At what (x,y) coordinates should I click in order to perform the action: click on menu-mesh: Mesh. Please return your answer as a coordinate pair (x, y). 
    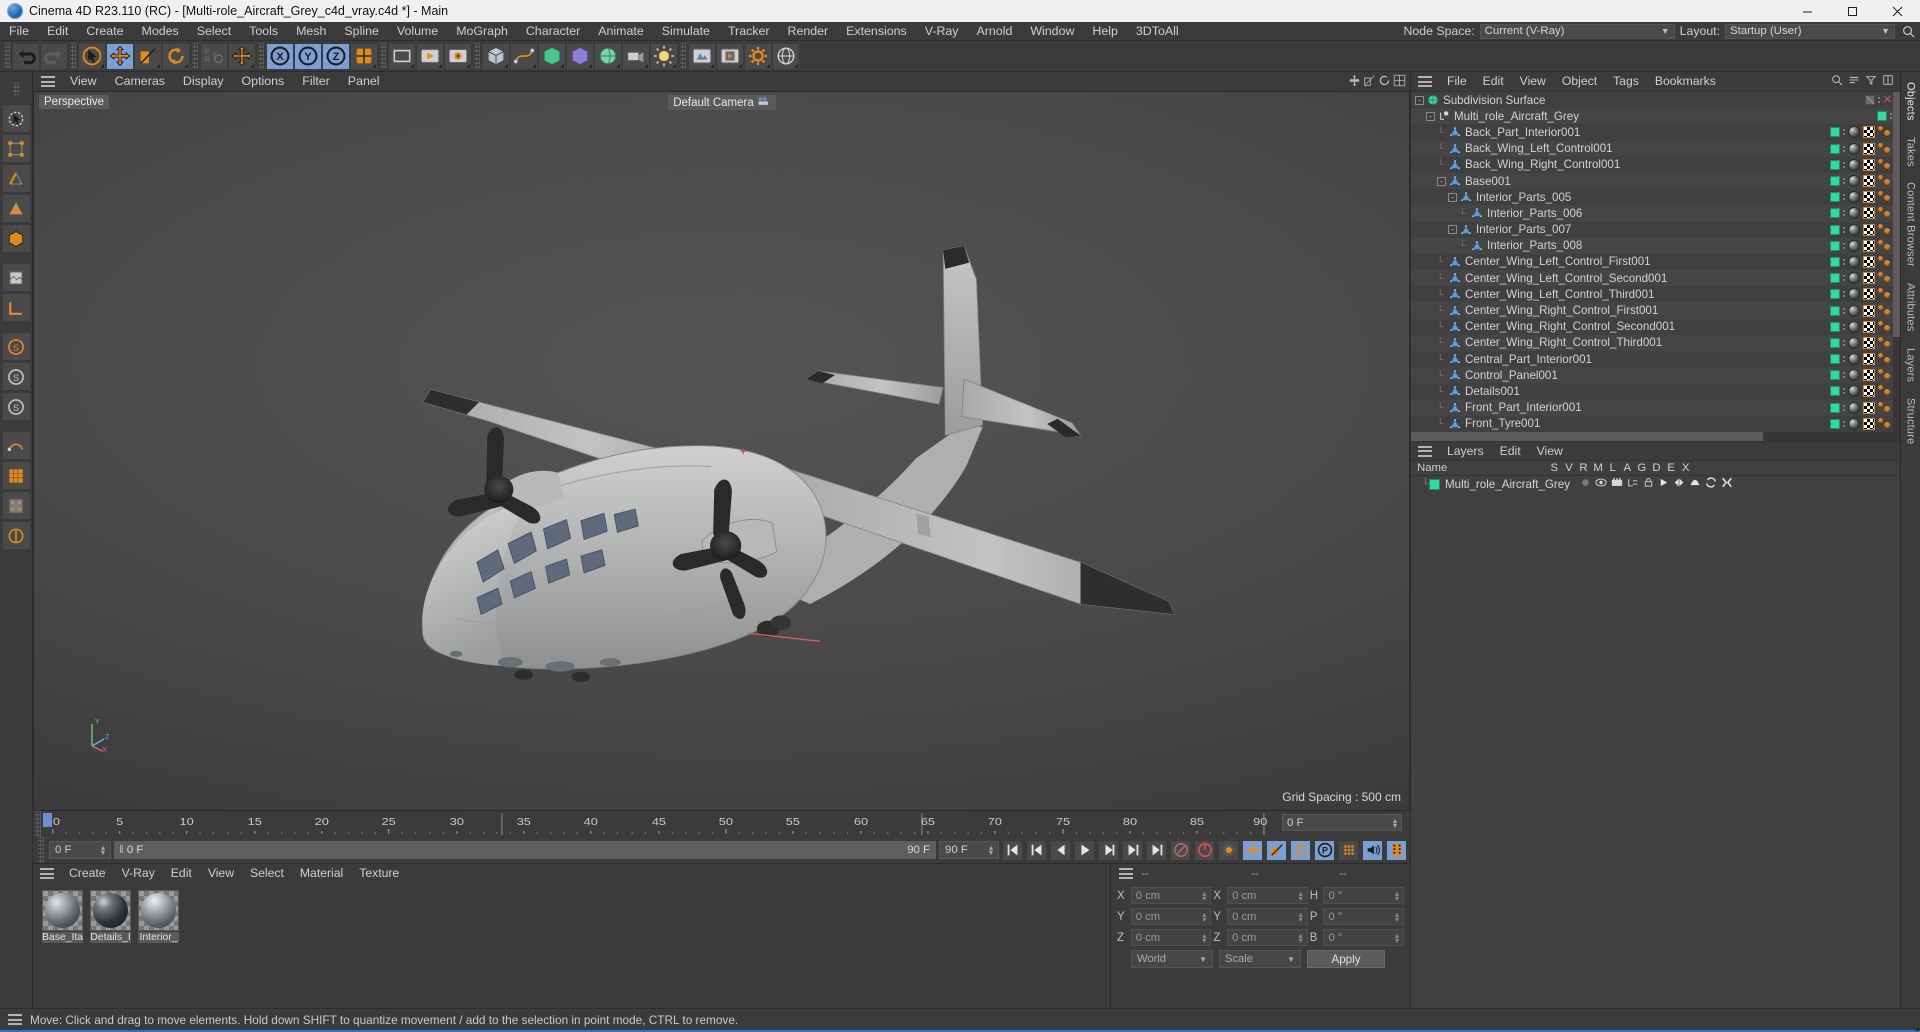
    Looking at the image, I should click on (311, 31).